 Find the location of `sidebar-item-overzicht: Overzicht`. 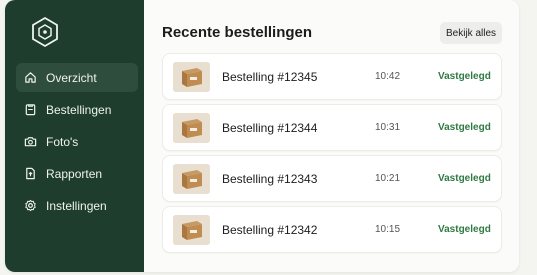

sidebar-item-overzicht: Overzicht is located at coordinates (77, 77).